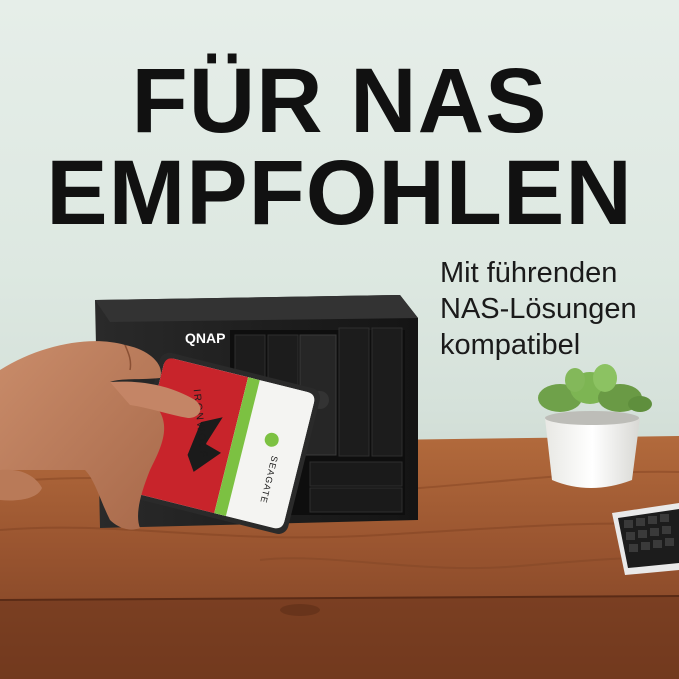  I want to click on subtext-line-3: kompatibel, so click(510, 345).